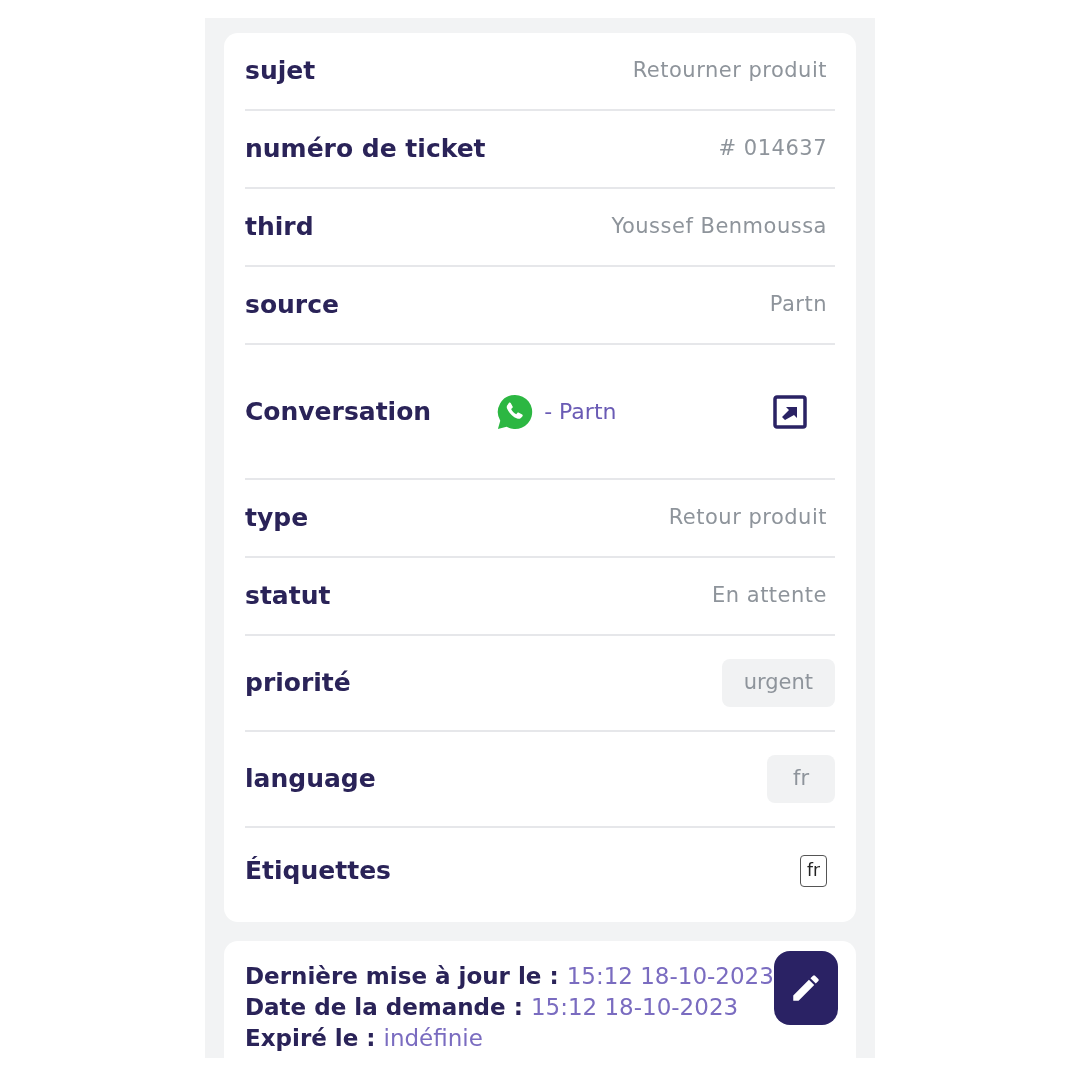 Image resolution: width=1080 pixels, height=1080 pixels. I want to click on field-label: third, so click(279, 227).